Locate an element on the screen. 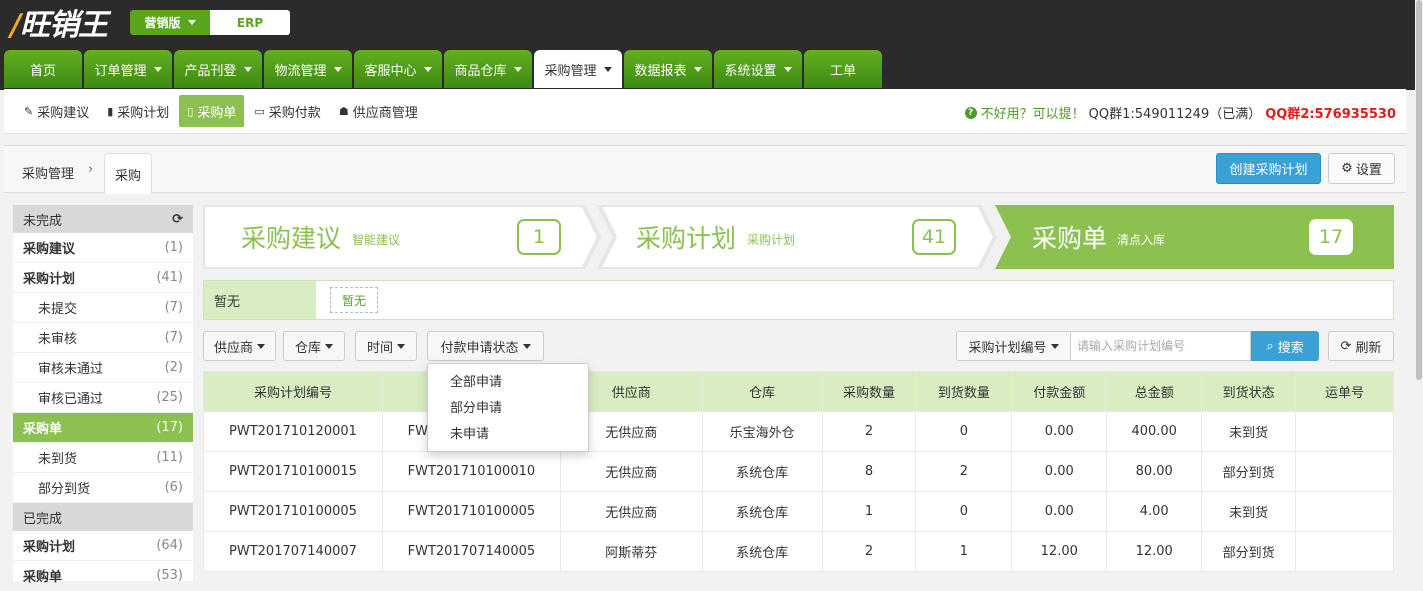 This screenshot has width=1423, height=591. sub-nav-item: ▮ 采购计划 is located at coordinates (138, 111).